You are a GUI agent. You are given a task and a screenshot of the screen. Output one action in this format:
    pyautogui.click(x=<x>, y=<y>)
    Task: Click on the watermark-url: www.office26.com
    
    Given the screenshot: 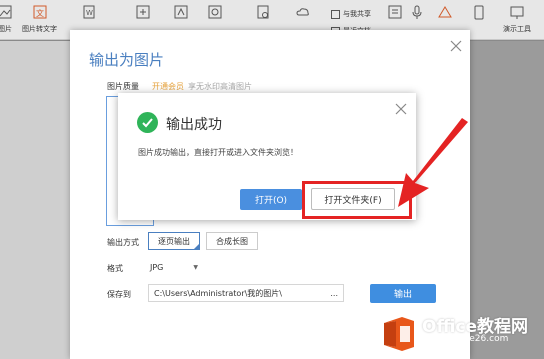 What is the action you would take?
    pyautogui.click(x=467, y=339)
    